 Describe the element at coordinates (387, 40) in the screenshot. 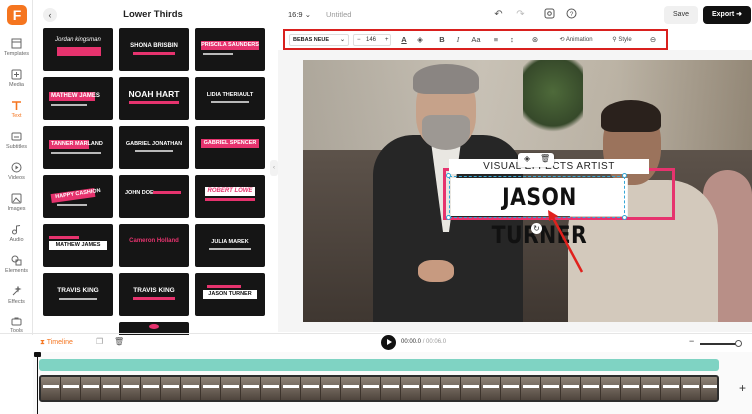

I see `increase-size-icon: +` at that location.